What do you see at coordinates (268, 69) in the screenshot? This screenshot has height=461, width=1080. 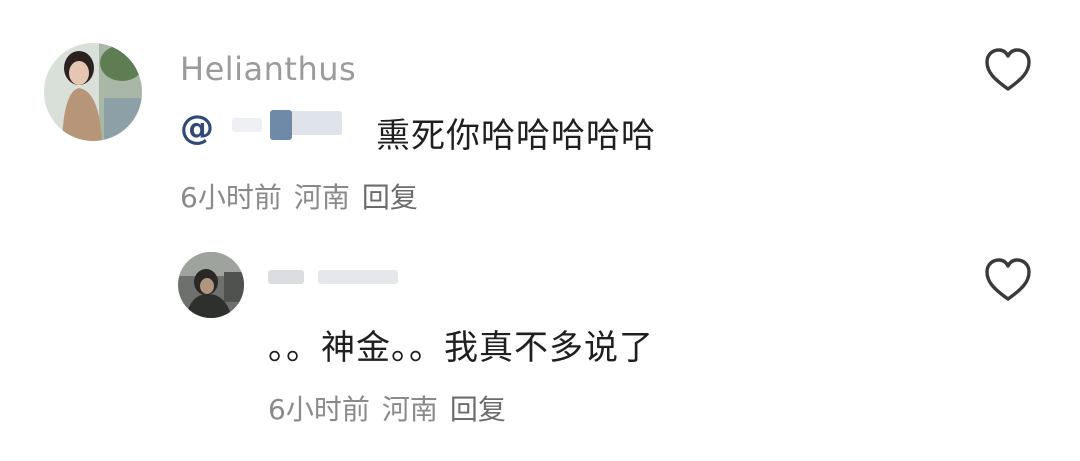 I see `username: Helianthus` at bounding box center [268, 69].